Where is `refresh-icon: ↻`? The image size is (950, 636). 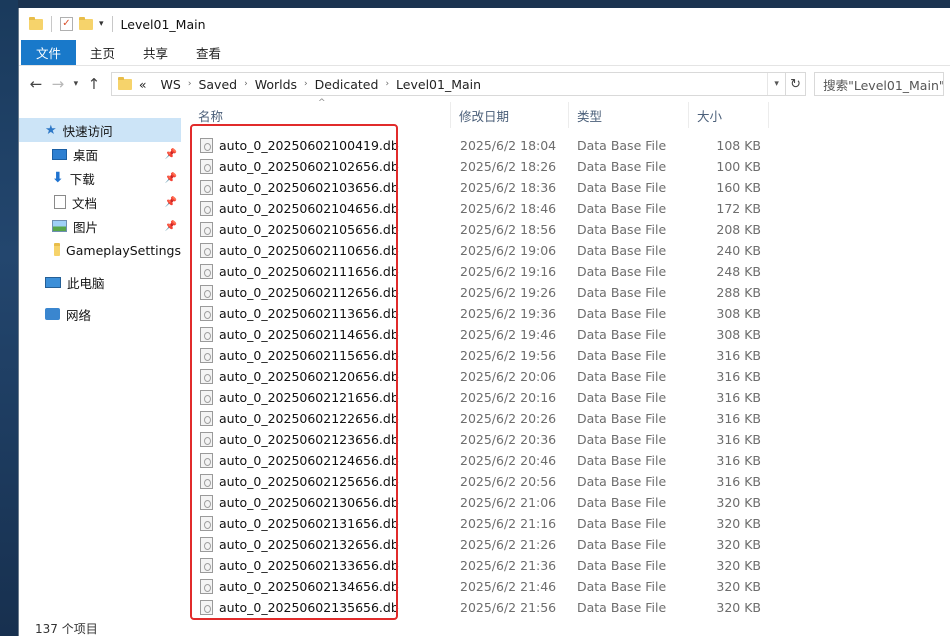
refresh-icon: ↻ is located at coordinates (796, 84).